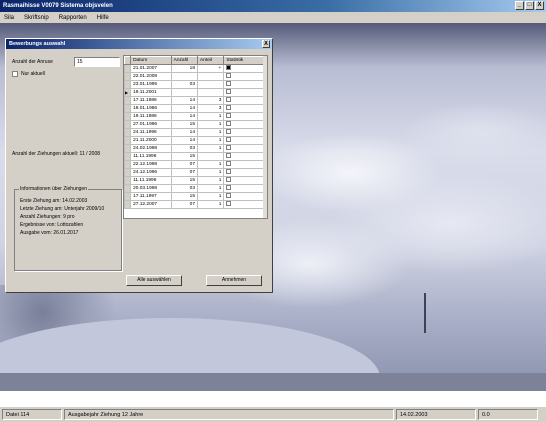 The image size is (546, 422). I want to click on column-header-count: Anzahl, so click(184, 60).